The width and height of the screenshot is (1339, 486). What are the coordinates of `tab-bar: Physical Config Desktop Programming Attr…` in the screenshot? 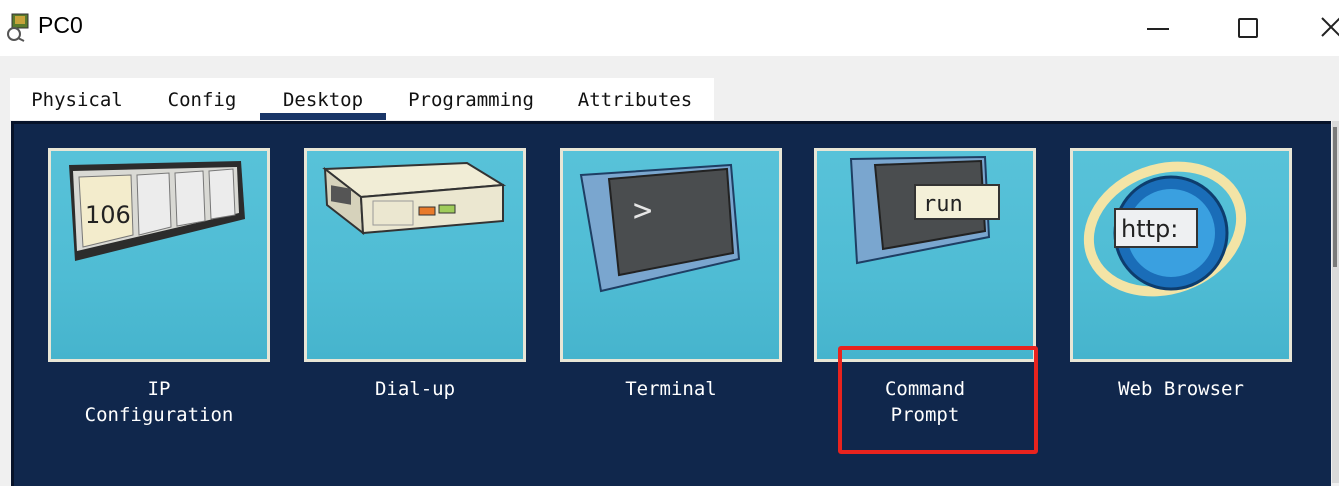 It's located at (362, 99).